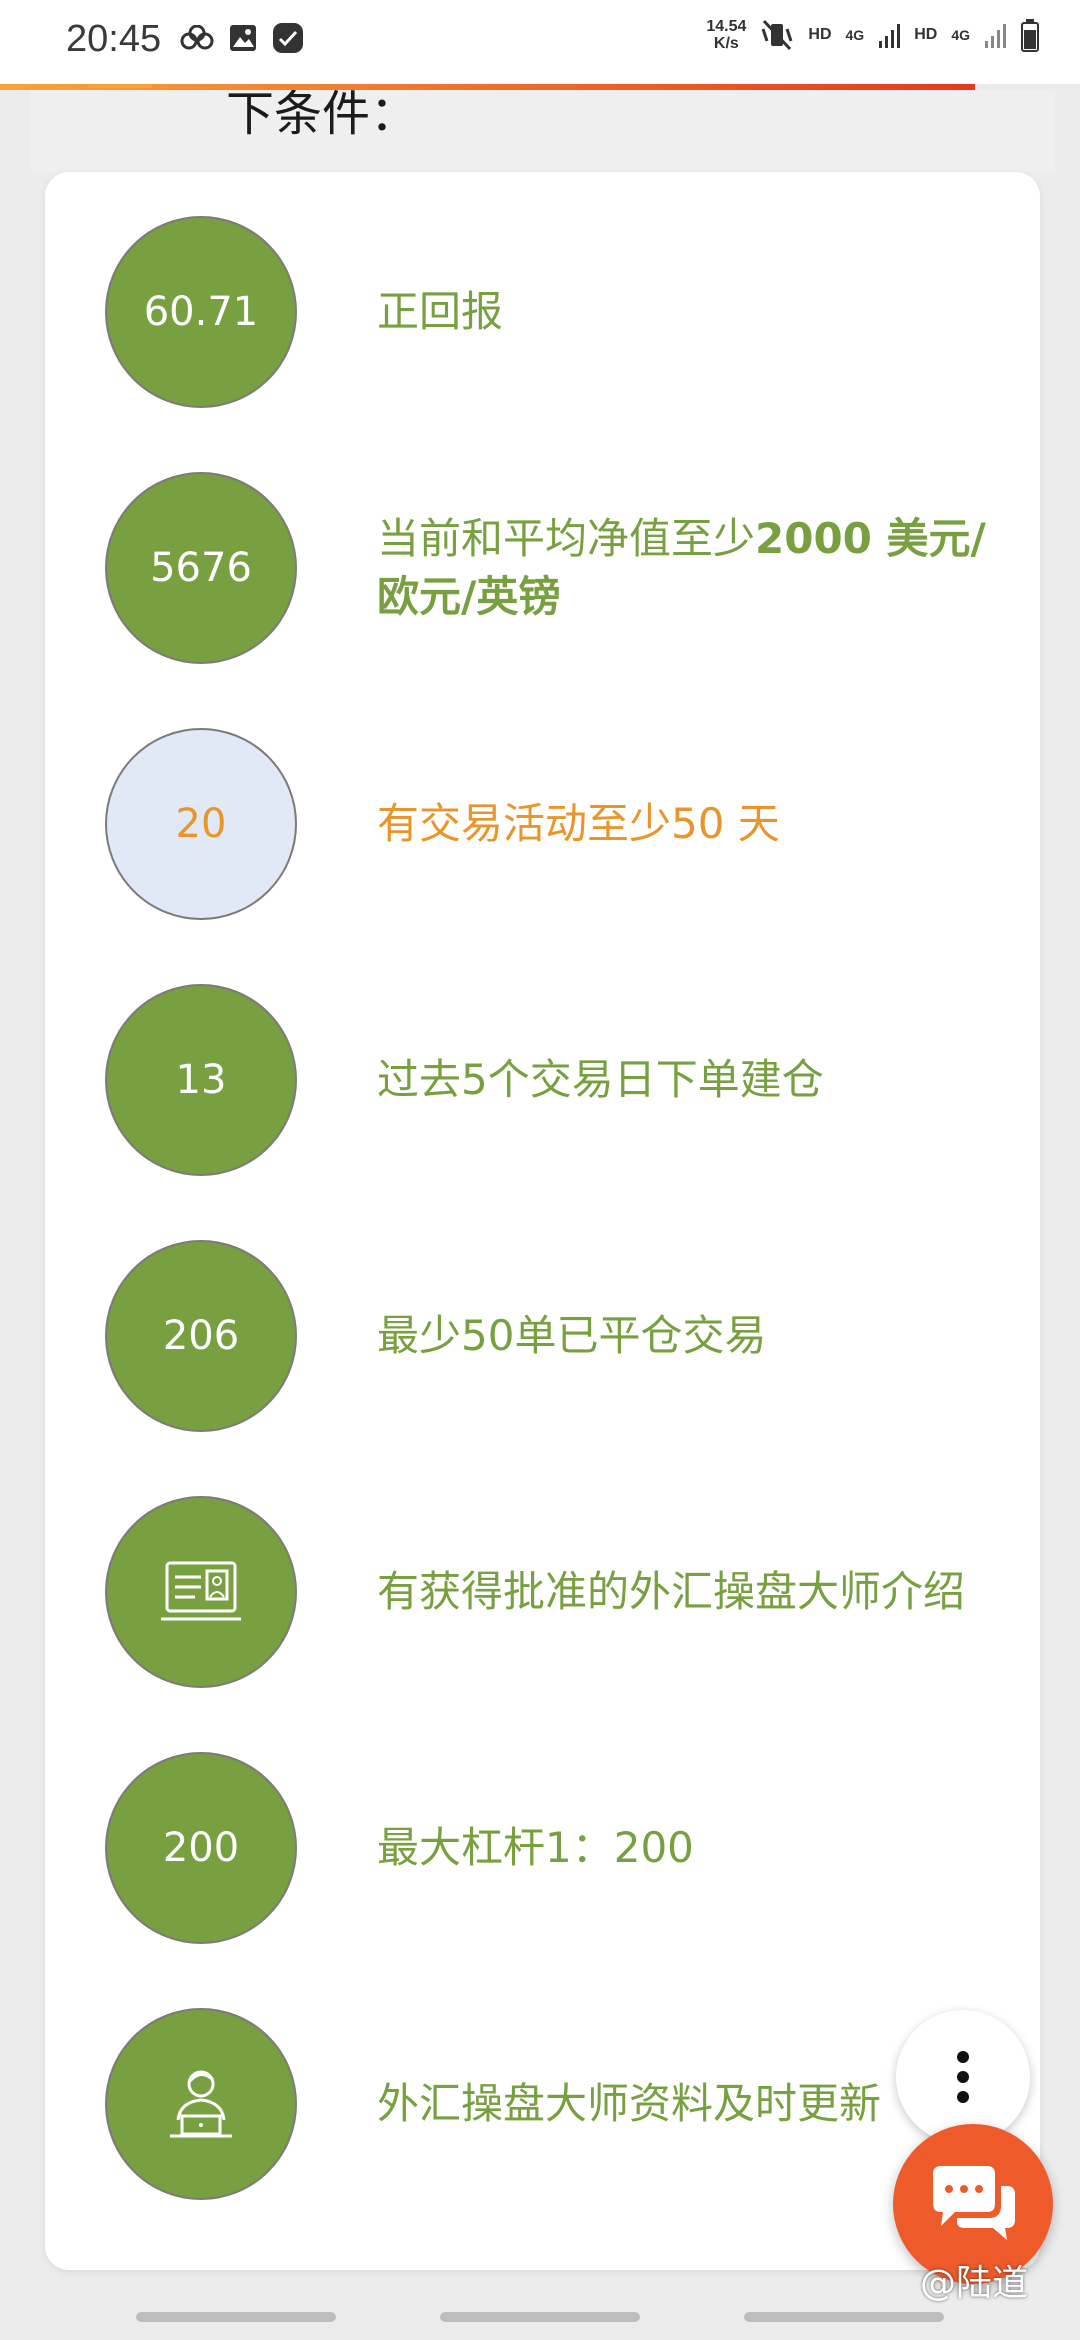  I want to click on app-check-icon, so click(288, 38).